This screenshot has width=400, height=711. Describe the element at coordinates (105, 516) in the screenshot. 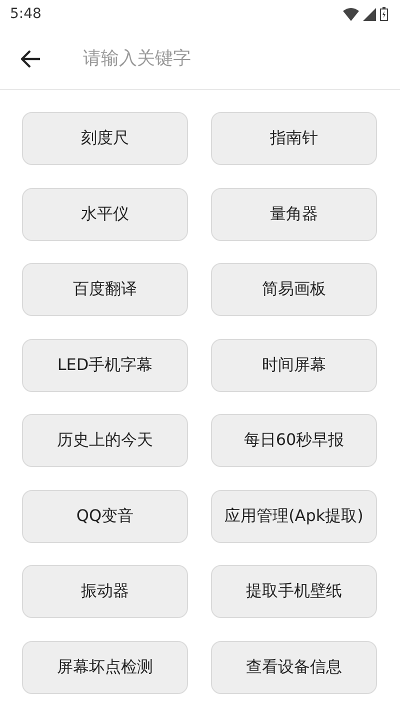

I see `tool-button: QQ变音` at that location.